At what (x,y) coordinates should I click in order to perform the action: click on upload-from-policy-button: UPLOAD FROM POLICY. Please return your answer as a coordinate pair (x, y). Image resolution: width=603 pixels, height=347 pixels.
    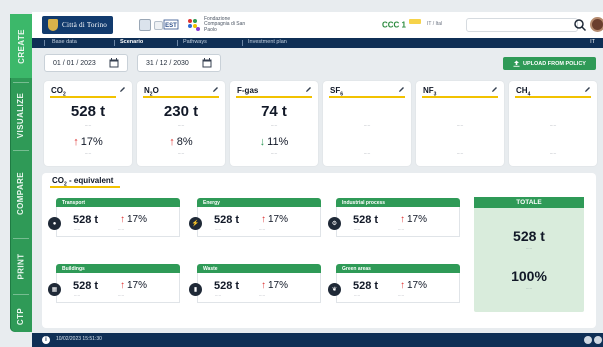
    Looking at the image, I should click on (549, 63).